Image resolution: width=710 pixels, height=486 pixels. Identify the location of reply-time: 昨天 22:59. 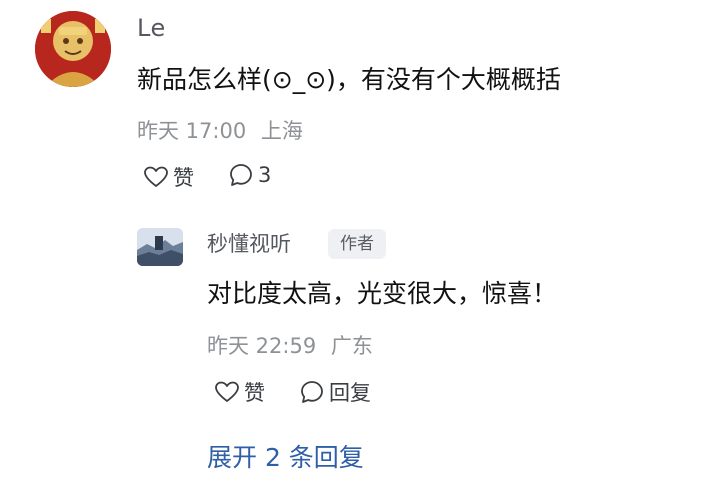
(262, 346).